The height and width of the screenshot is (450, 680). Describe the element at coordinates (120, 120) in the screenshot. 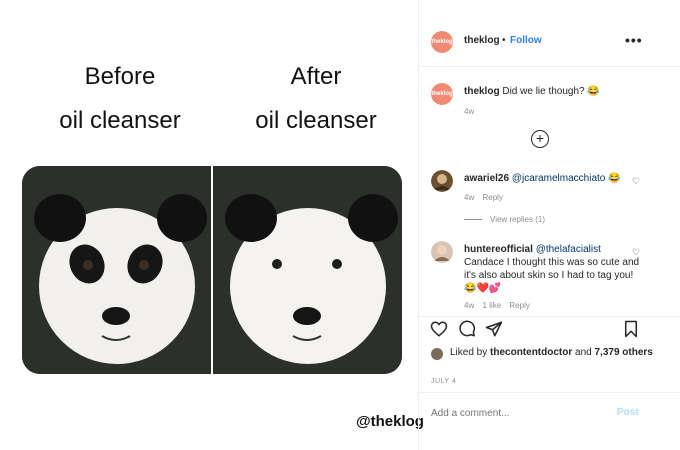

I see `before-subtitle: oil cleanser` at that location.